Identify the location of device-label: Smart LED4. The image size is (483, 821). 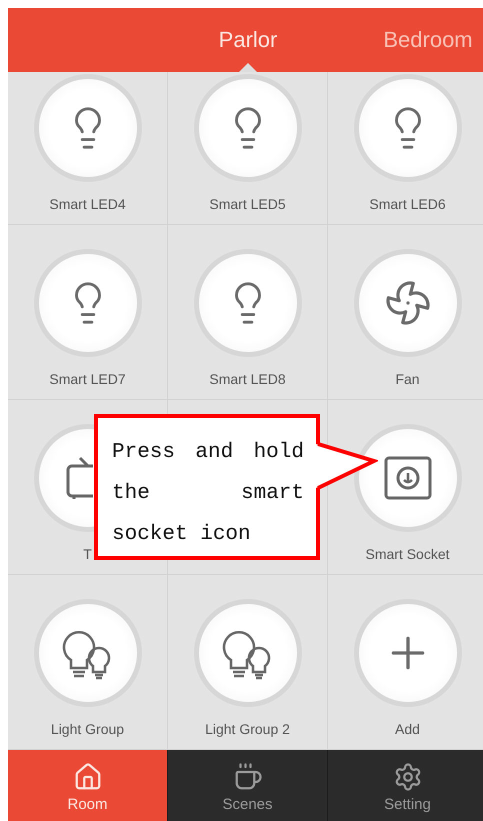
(87, 204).